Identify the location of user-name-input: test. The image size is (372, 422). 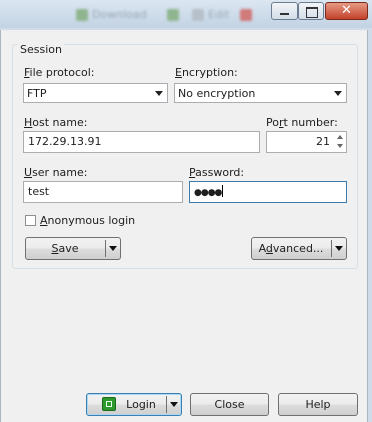
(103, 192).